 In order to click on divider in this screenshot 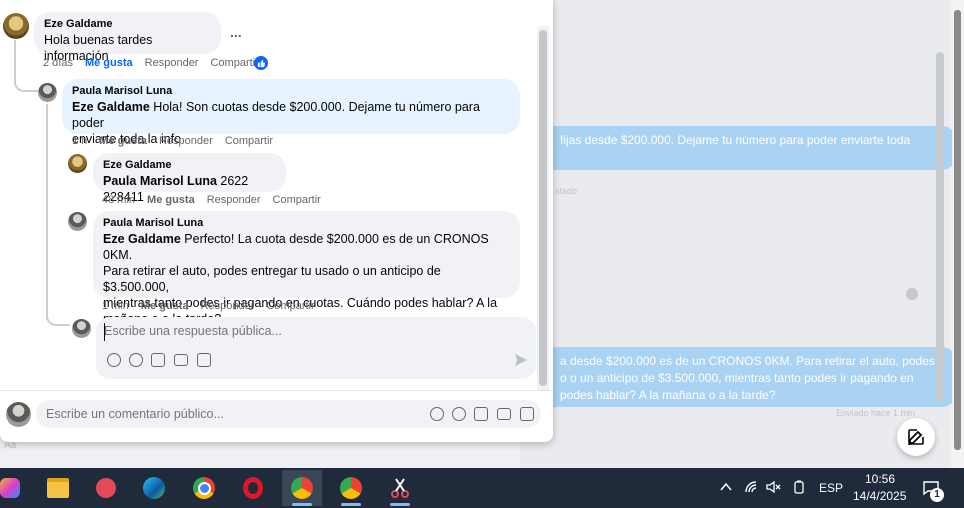, I will do `click(276, 390)`.